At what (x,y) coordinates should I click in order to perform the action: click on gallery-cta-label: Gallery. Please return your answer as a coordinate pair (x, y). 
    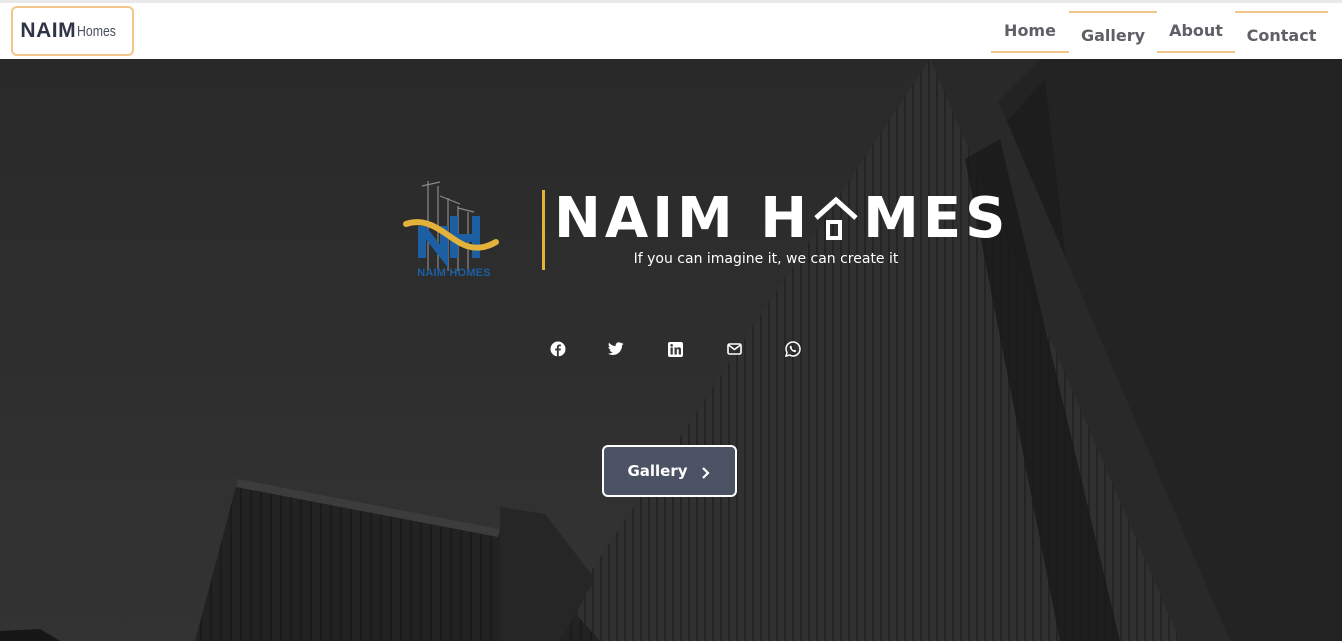
    Looking at the image, I should click on (657, 471).